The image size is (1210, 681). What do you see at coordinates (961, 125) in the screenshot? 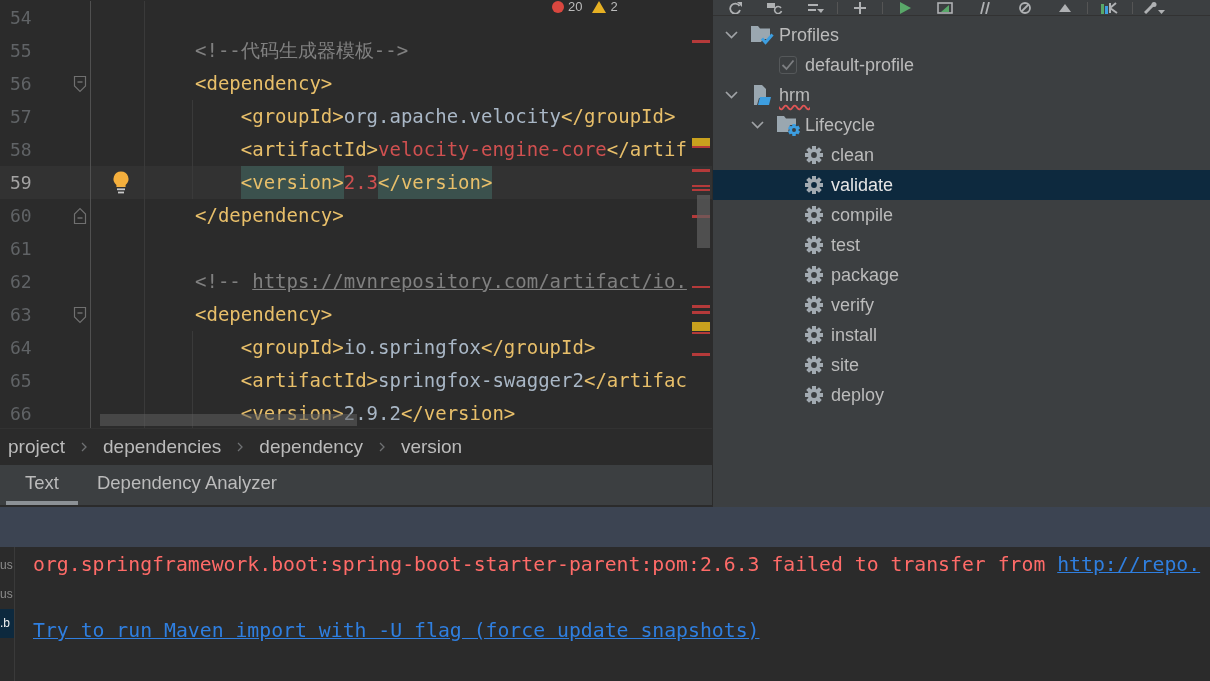
I see `tree-item: Lifecycle` at bounding box center [961, 125].